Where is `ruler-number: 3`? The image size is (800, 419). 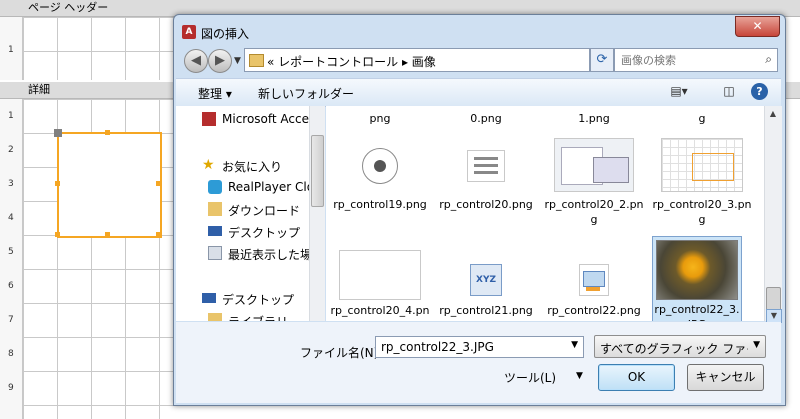
ruler-number: 3 is located at coordinates (11, 184).